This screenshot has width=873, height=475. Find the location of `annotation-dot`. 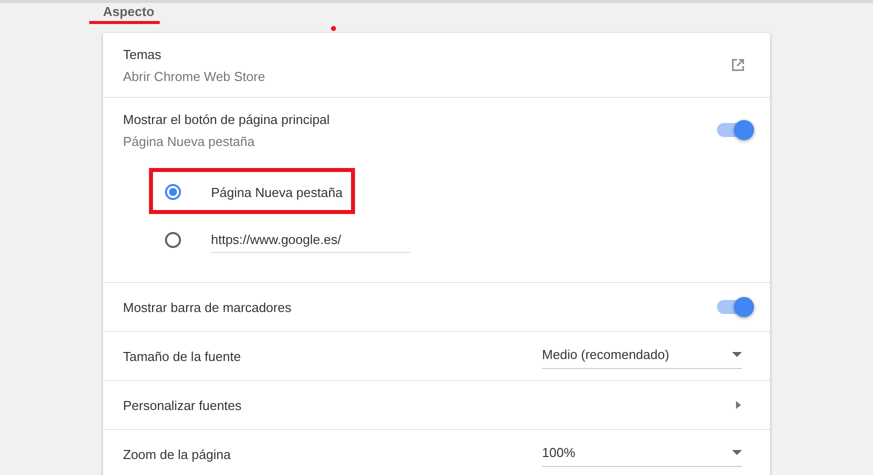

annotation-dot is located at coordinates (333, 28).